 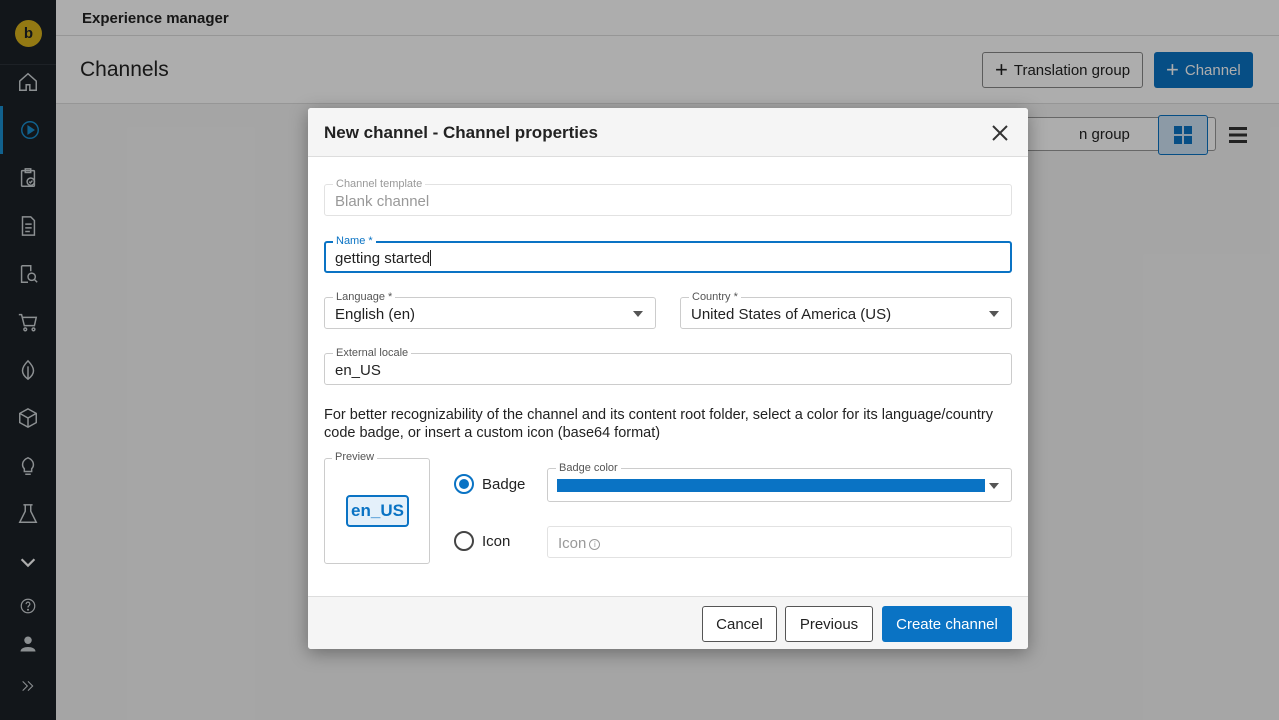 I want to click on badge-color-swatch, so click(x=771, y=485).